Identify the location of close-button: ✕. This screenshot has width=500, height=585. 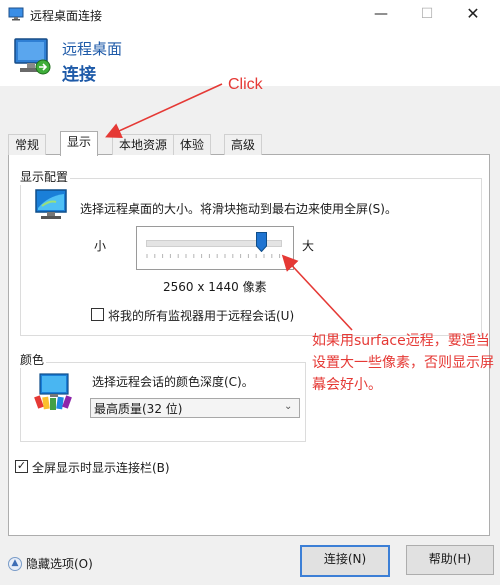
(473, 15).